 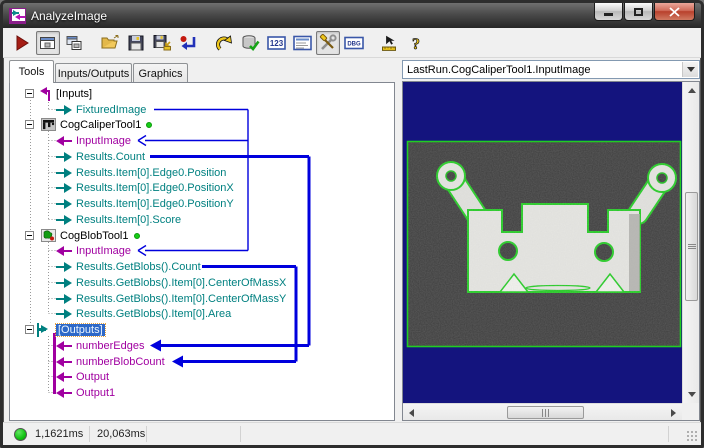 I want to click on horizontal-scrollbar, so click(x=542, y=411).